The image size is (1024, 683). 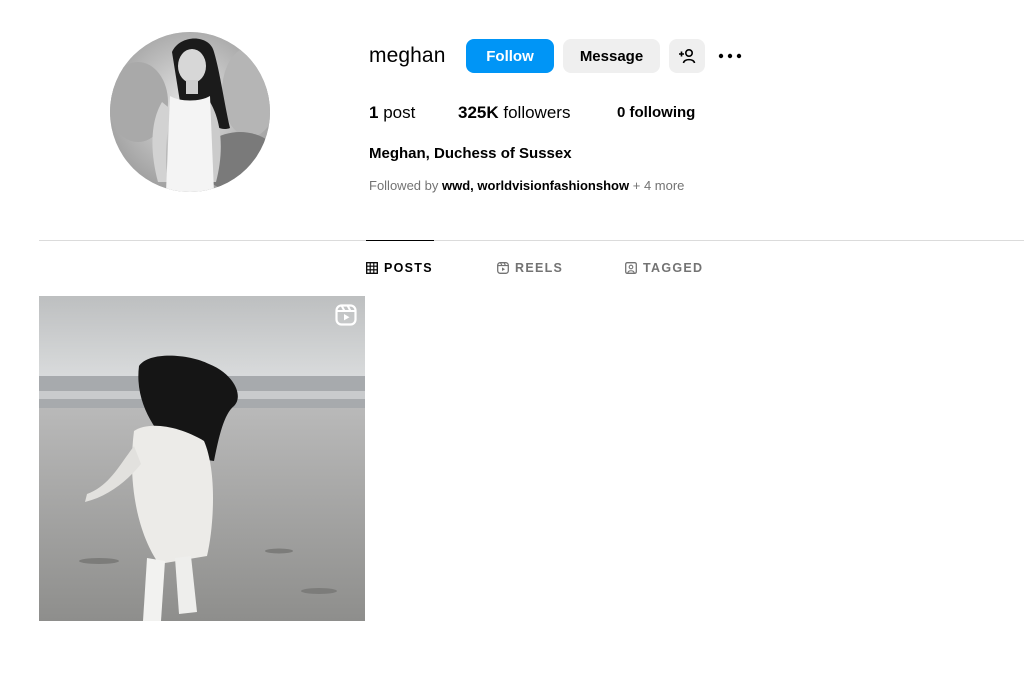 What do you see at coordinates (658, 185) in the screenshot?
I see `followed-by-more: + 4 more` at bounding box center [658, 185].